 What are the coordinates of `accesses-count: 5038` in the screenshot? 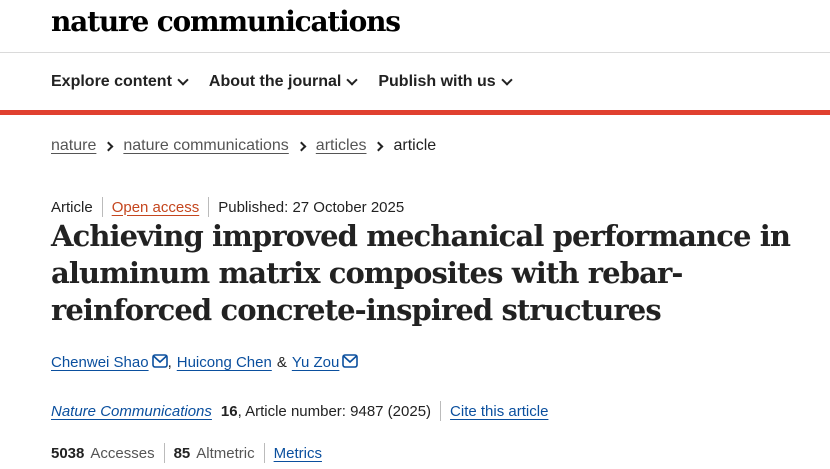 It's located at (68, 453).